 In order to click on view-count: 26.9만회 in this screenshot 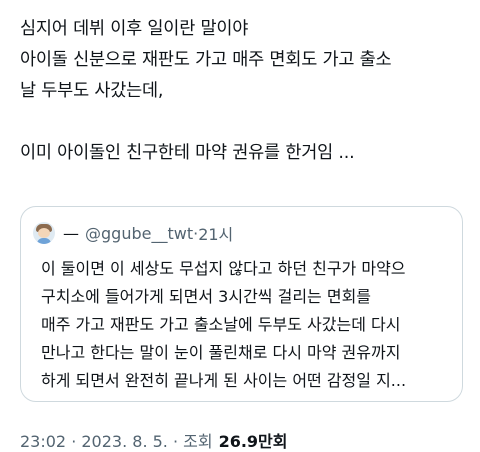, I will do `click(253, 440)`.